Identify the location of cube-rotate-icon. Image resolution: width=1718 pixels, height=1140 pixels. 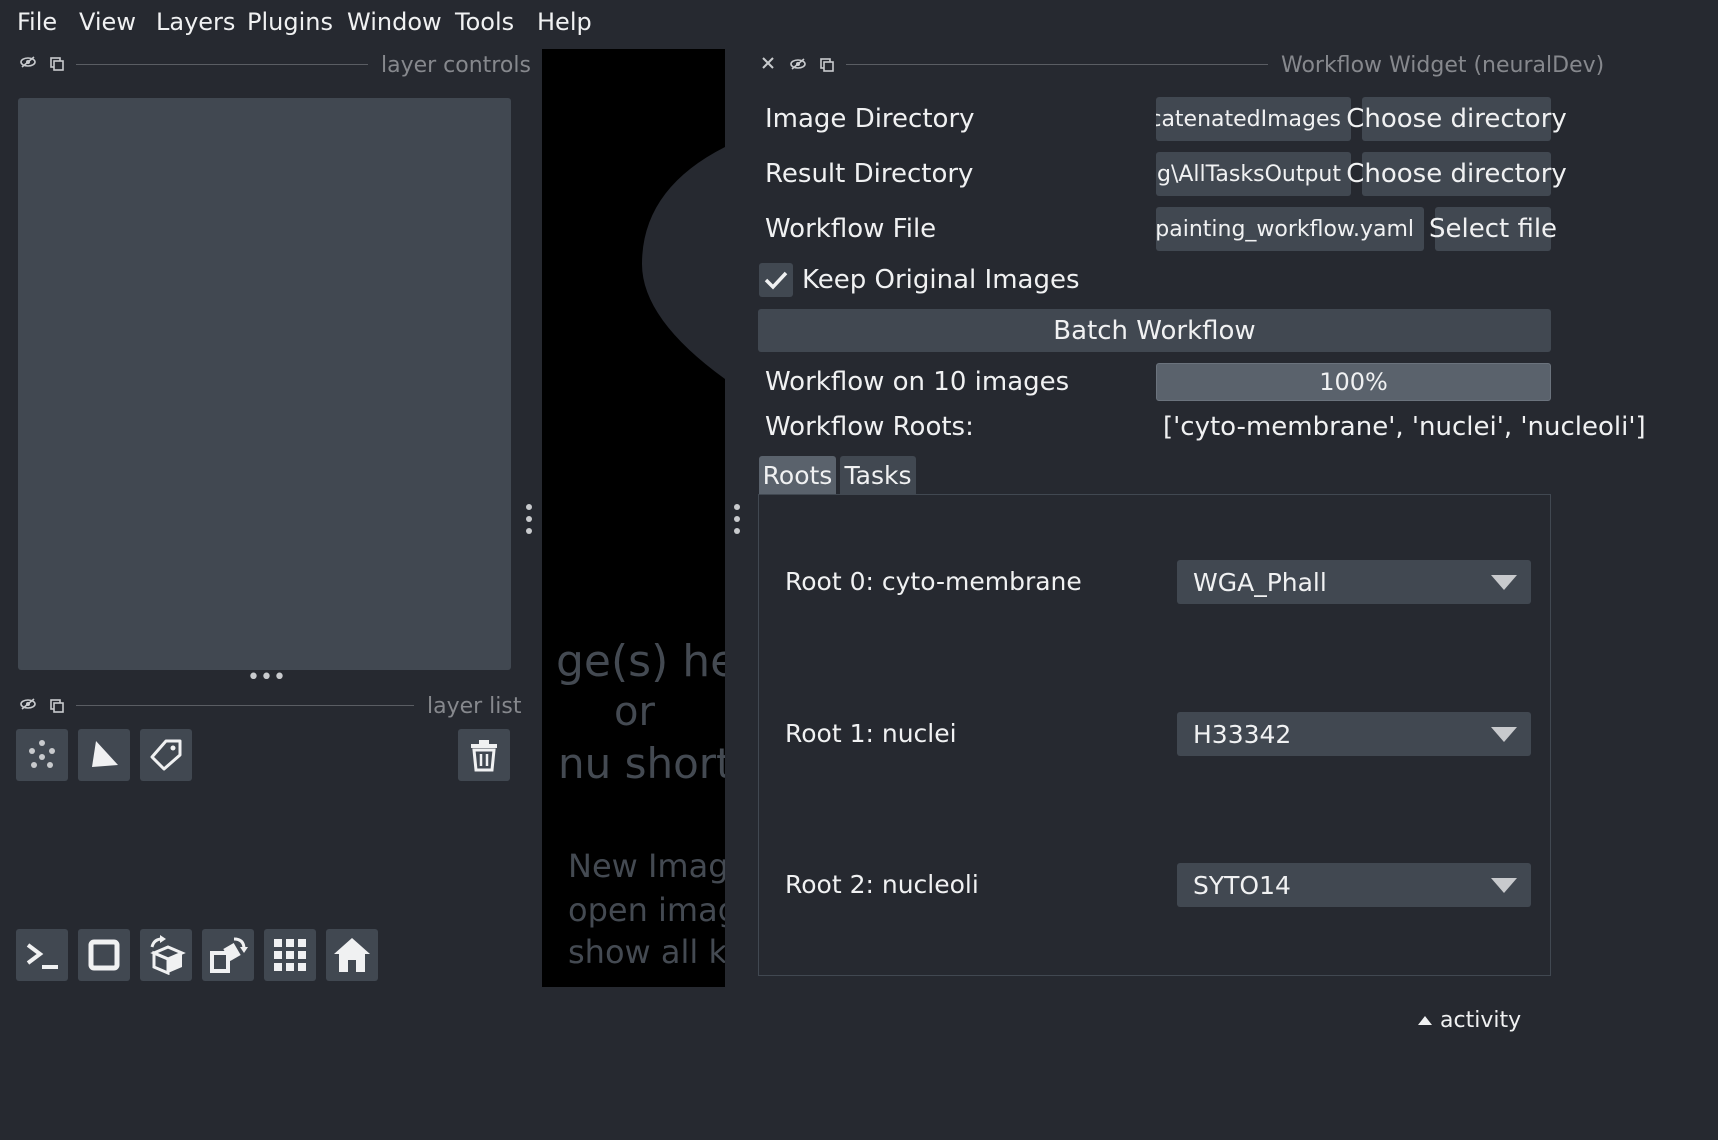
(168, 955).